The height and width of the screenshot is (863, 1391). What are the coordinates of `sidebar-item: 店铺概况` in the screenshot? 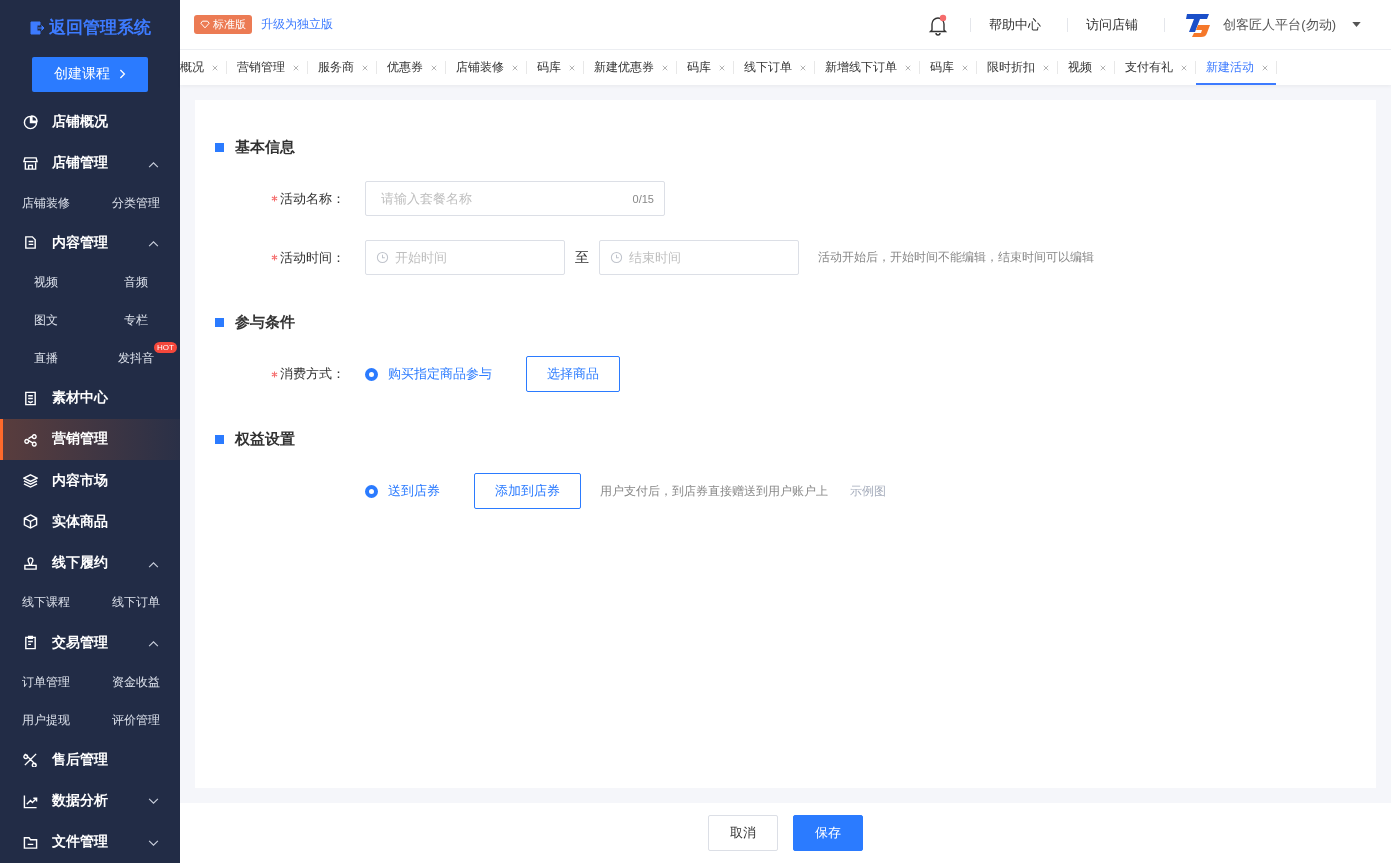 It's located at (90, 122).